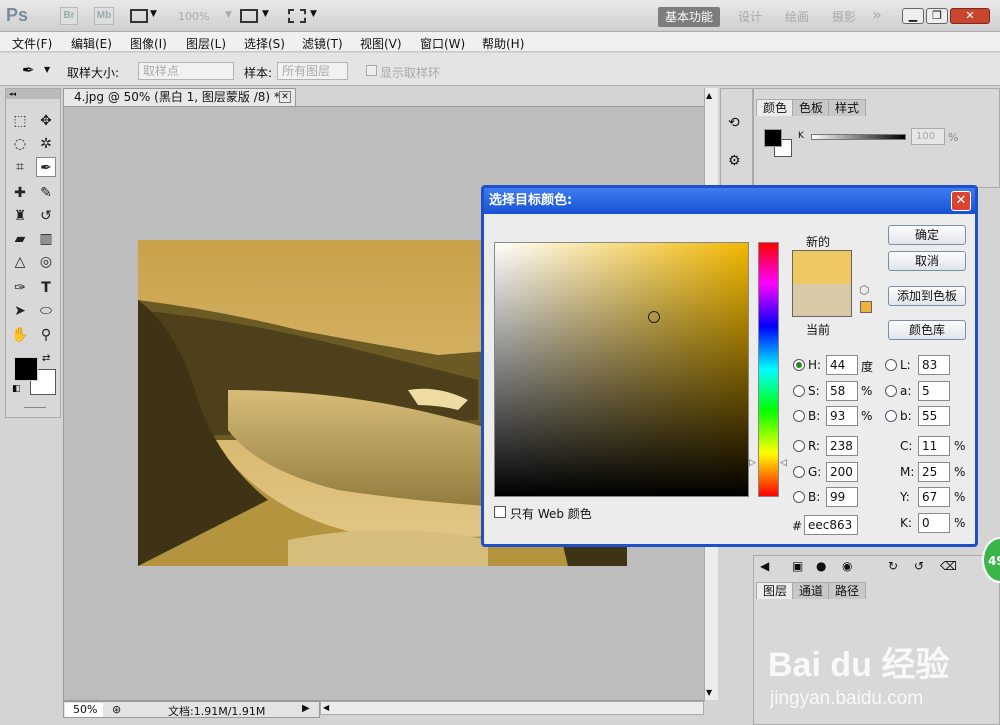  I want to click on arrange-documents-icon, so click(249, 16).